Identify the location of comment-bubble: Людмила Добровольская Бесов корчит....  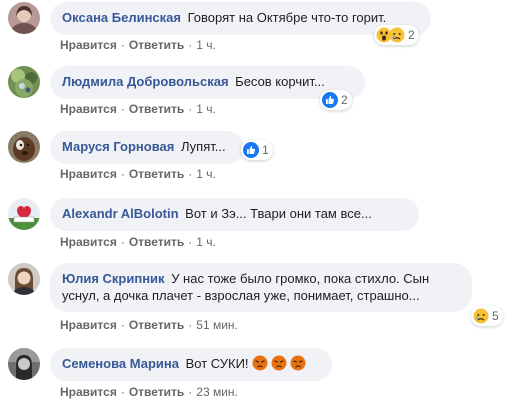
(207, 82).